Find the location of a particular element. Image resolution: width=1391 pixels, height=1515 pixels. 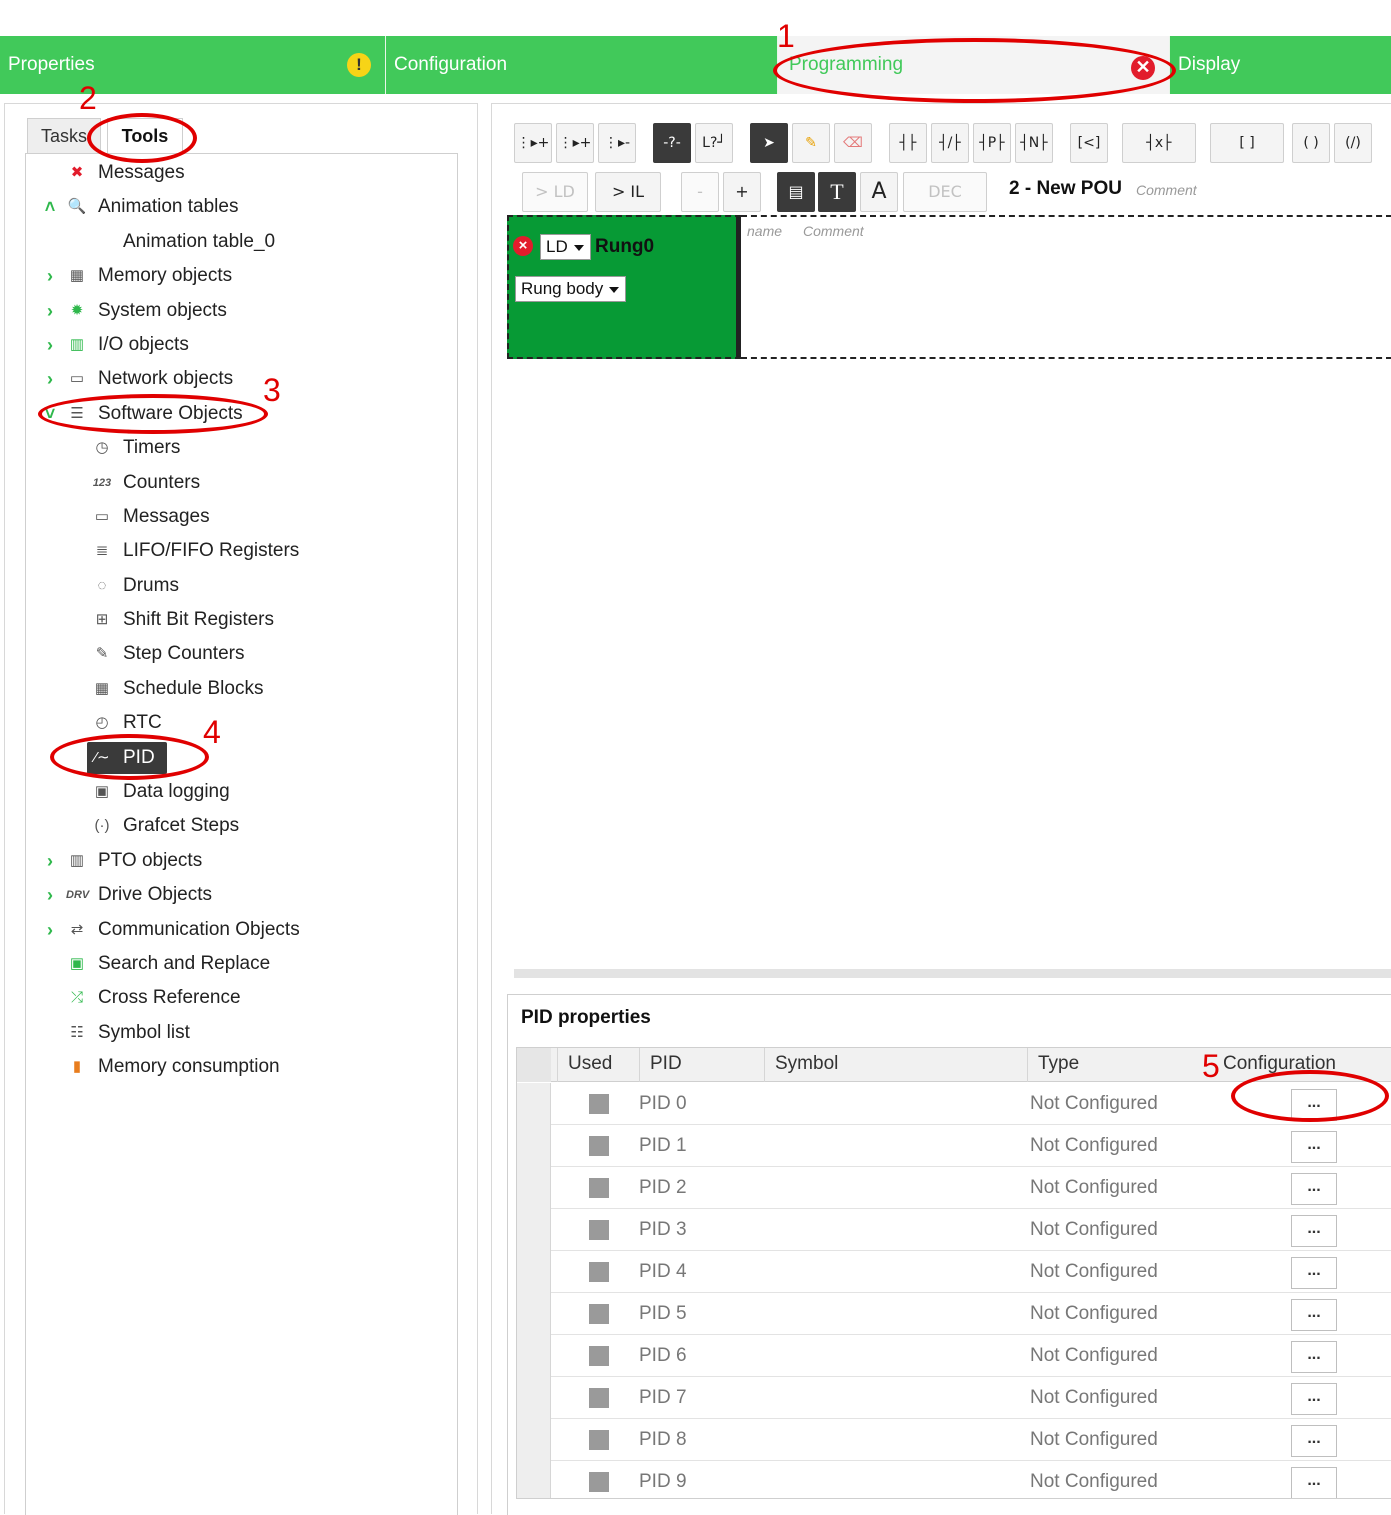

chevron-down-icon: ˅ is located at coordinates (50, 414).